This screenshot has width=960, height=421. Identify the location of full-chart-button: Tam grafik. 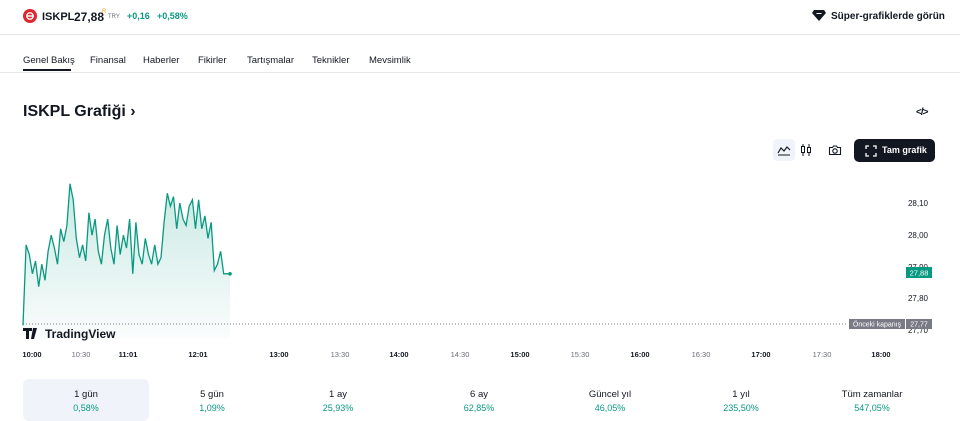
(894, 150).